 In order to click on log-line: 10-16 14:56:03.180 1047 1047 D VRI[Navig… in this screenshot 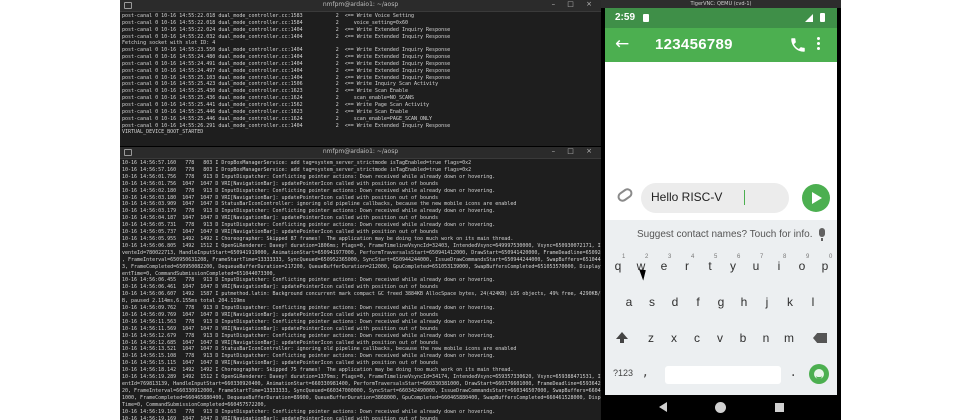, I will do `click(280, 197)`.